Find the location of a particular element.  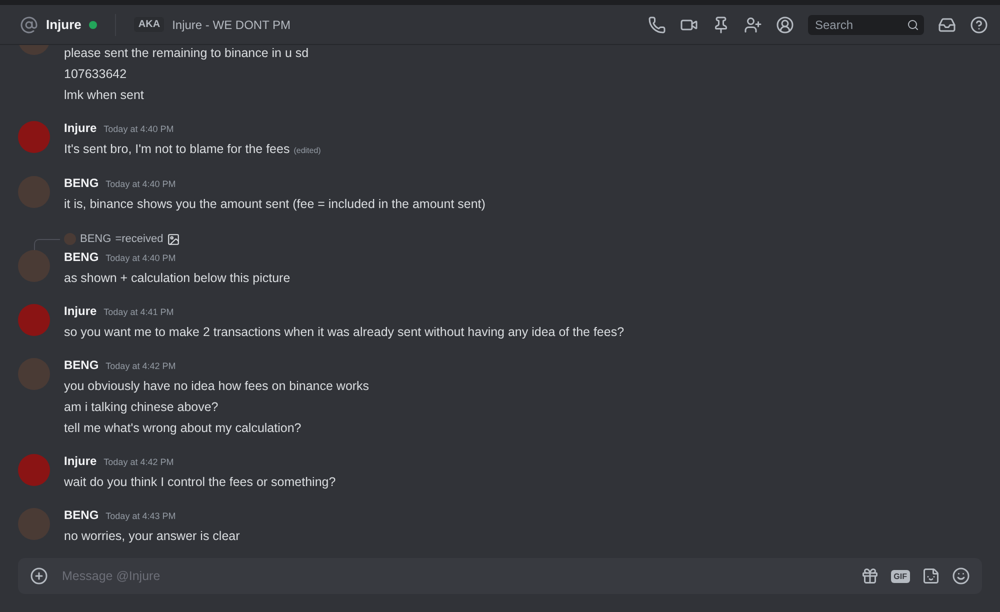

inbox-icon is located at coordinates (947, 25).